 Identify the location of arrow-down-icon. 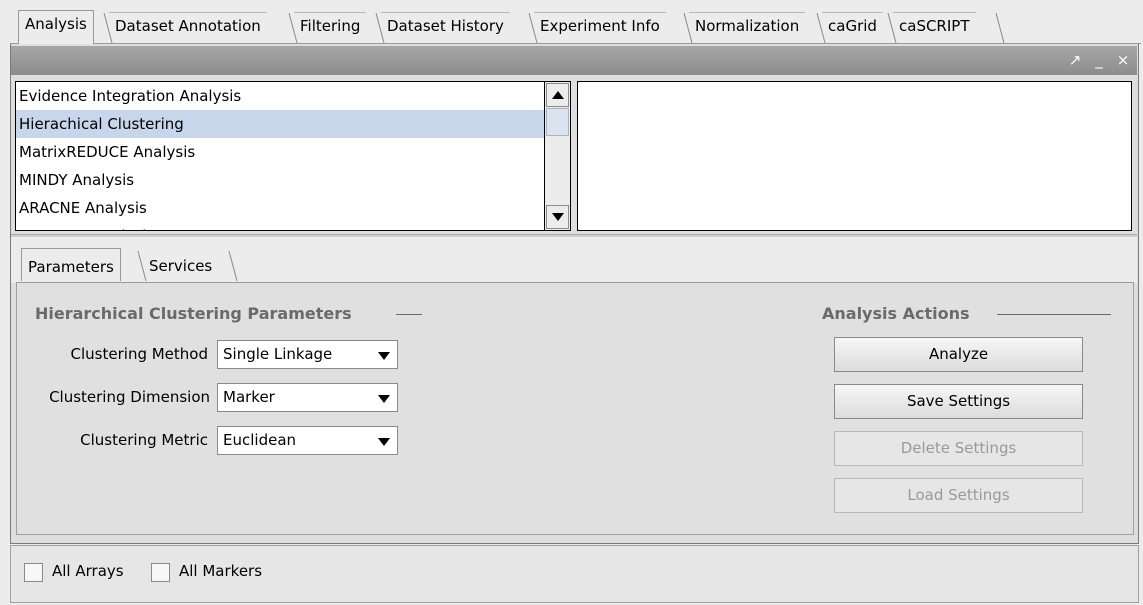
(557, 217).